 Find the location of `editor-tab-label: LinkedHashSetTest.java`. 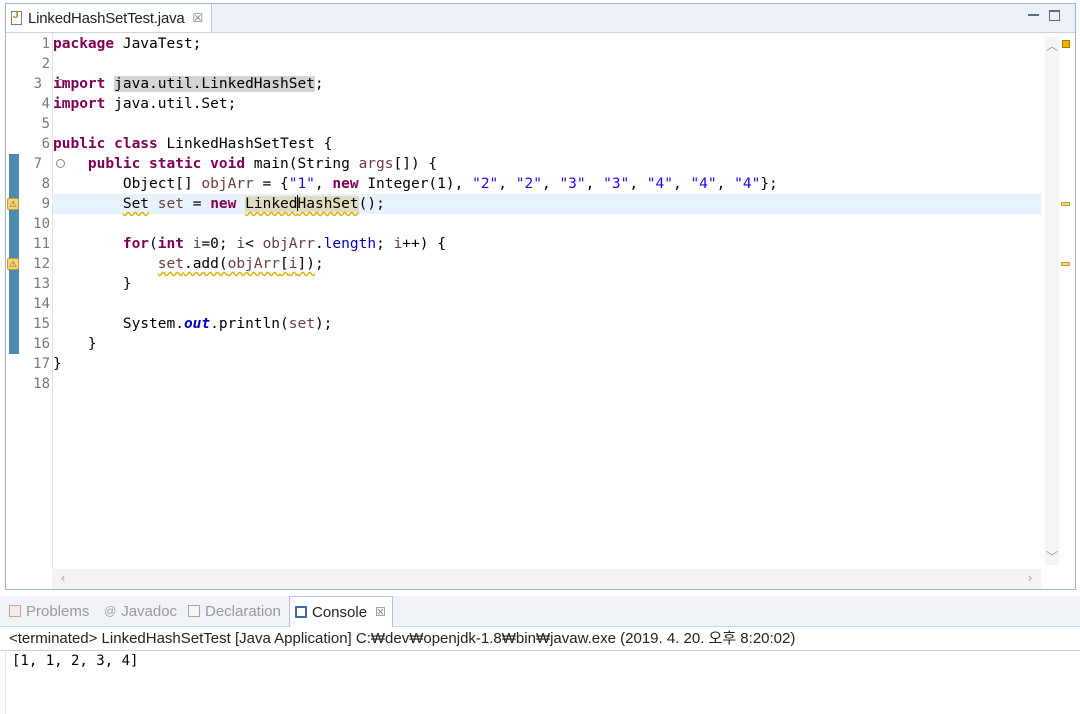

editor-tab-label: LinkedHashSetTest.java is located at coordinates (106, 18).